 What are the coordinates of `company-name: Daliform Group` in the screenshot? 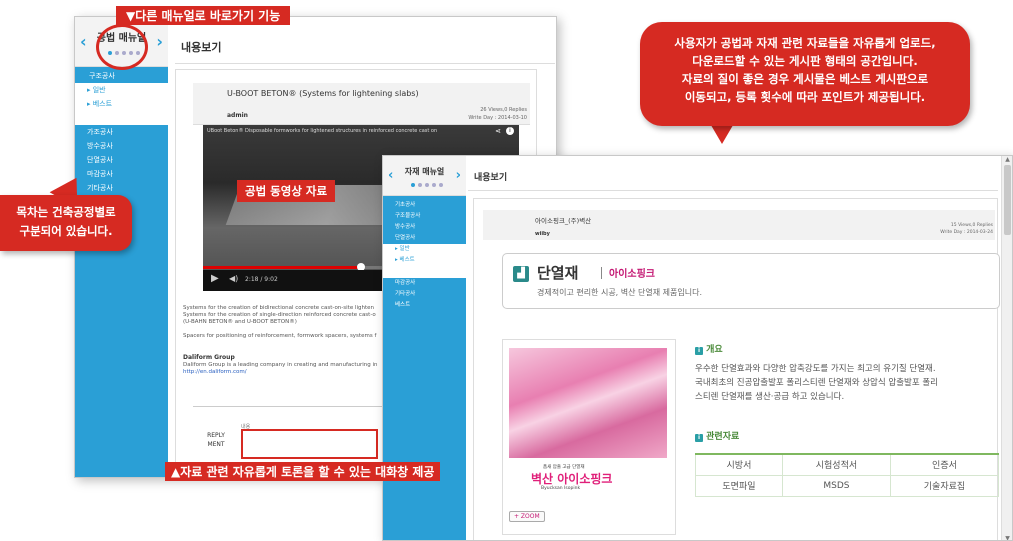 It's located at (209, 357).